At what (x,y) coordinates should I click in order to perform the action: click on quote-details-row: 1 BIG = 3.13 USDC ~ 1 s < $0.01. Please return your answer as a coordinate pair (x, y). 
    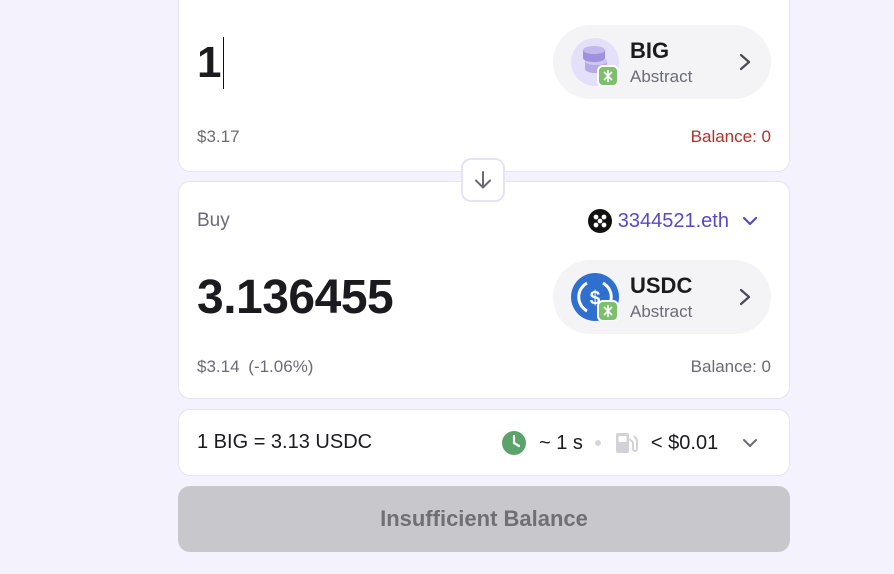
    Looking at the image, I should click on (484, 442).